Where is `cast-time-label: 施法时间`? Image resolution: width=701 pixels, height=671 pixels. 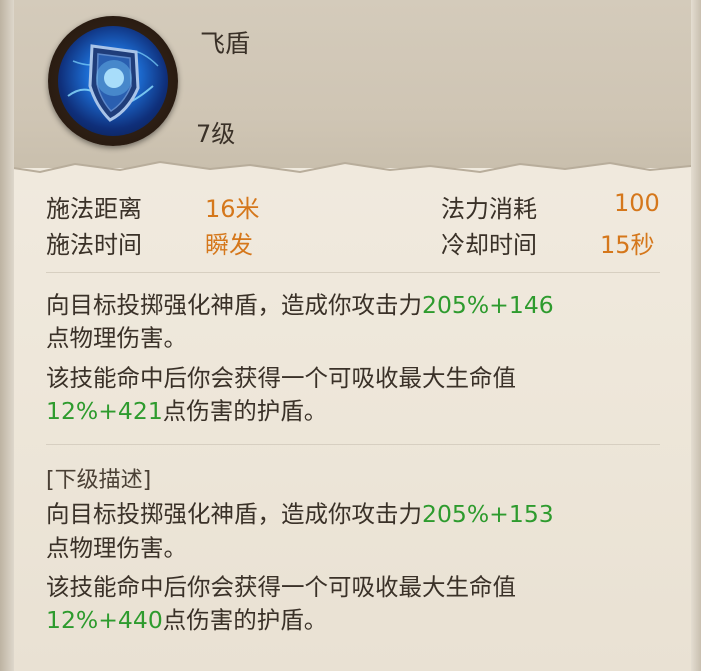
cast-time-label: 施法时间 is located at coordinates (94, 245).